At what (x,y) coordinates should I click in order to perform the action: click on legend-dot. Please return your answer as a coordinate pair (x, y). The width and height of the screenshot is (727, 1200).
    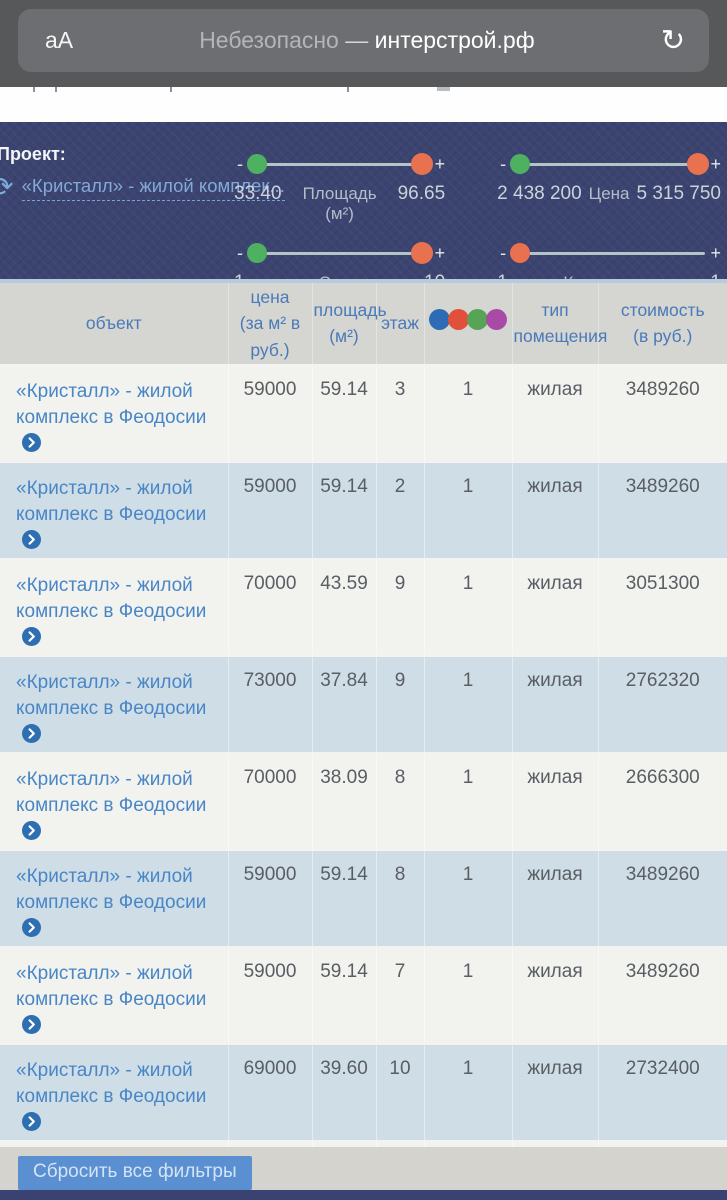
    Looking at the image, I should click on (439, 320).